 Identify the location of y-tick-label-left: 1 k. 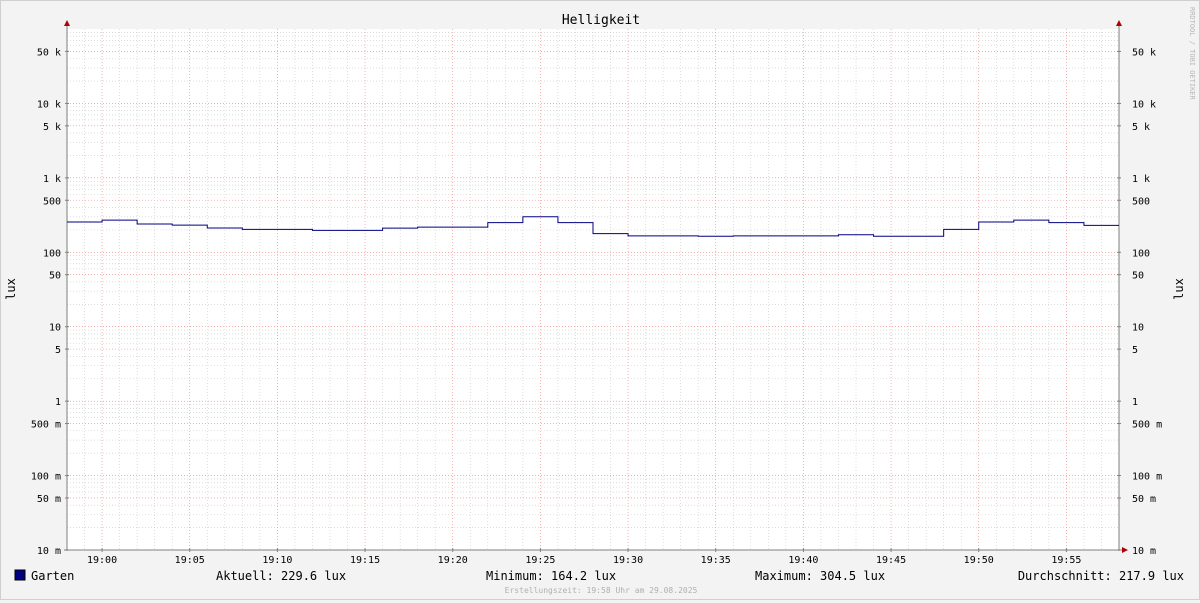
(52, 179).